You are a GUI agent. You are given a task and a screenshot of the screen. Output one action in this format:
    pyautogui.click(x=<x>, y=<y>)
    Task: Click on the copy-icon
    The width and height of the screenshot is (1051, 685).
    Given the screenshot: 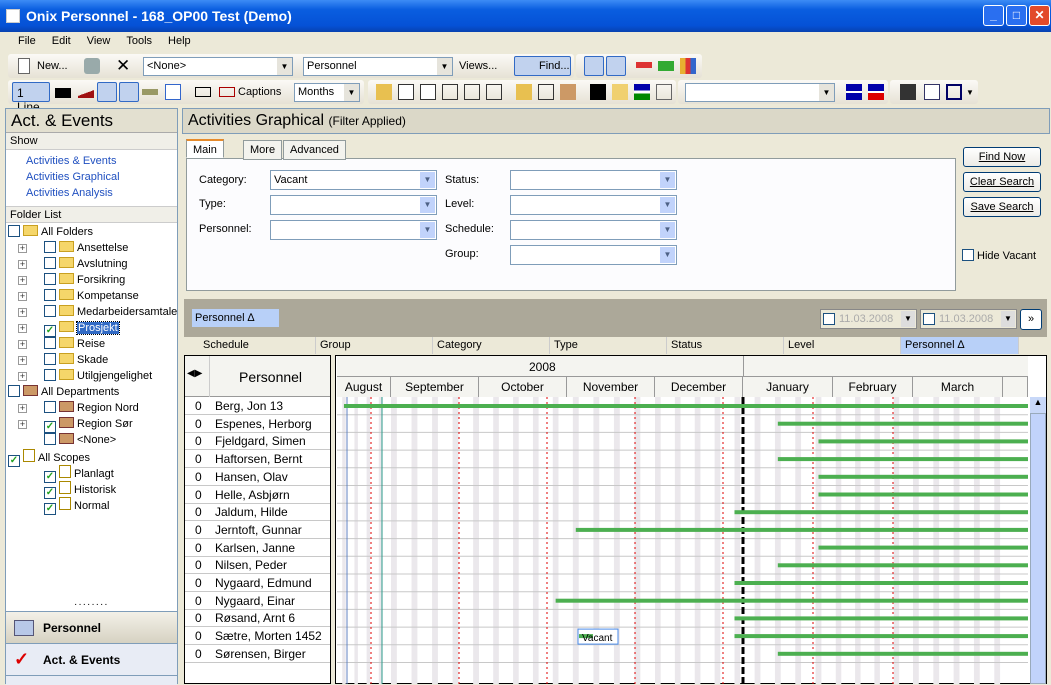 What is the action you would take?
    pyautogui.click(x=450, y=92)
    